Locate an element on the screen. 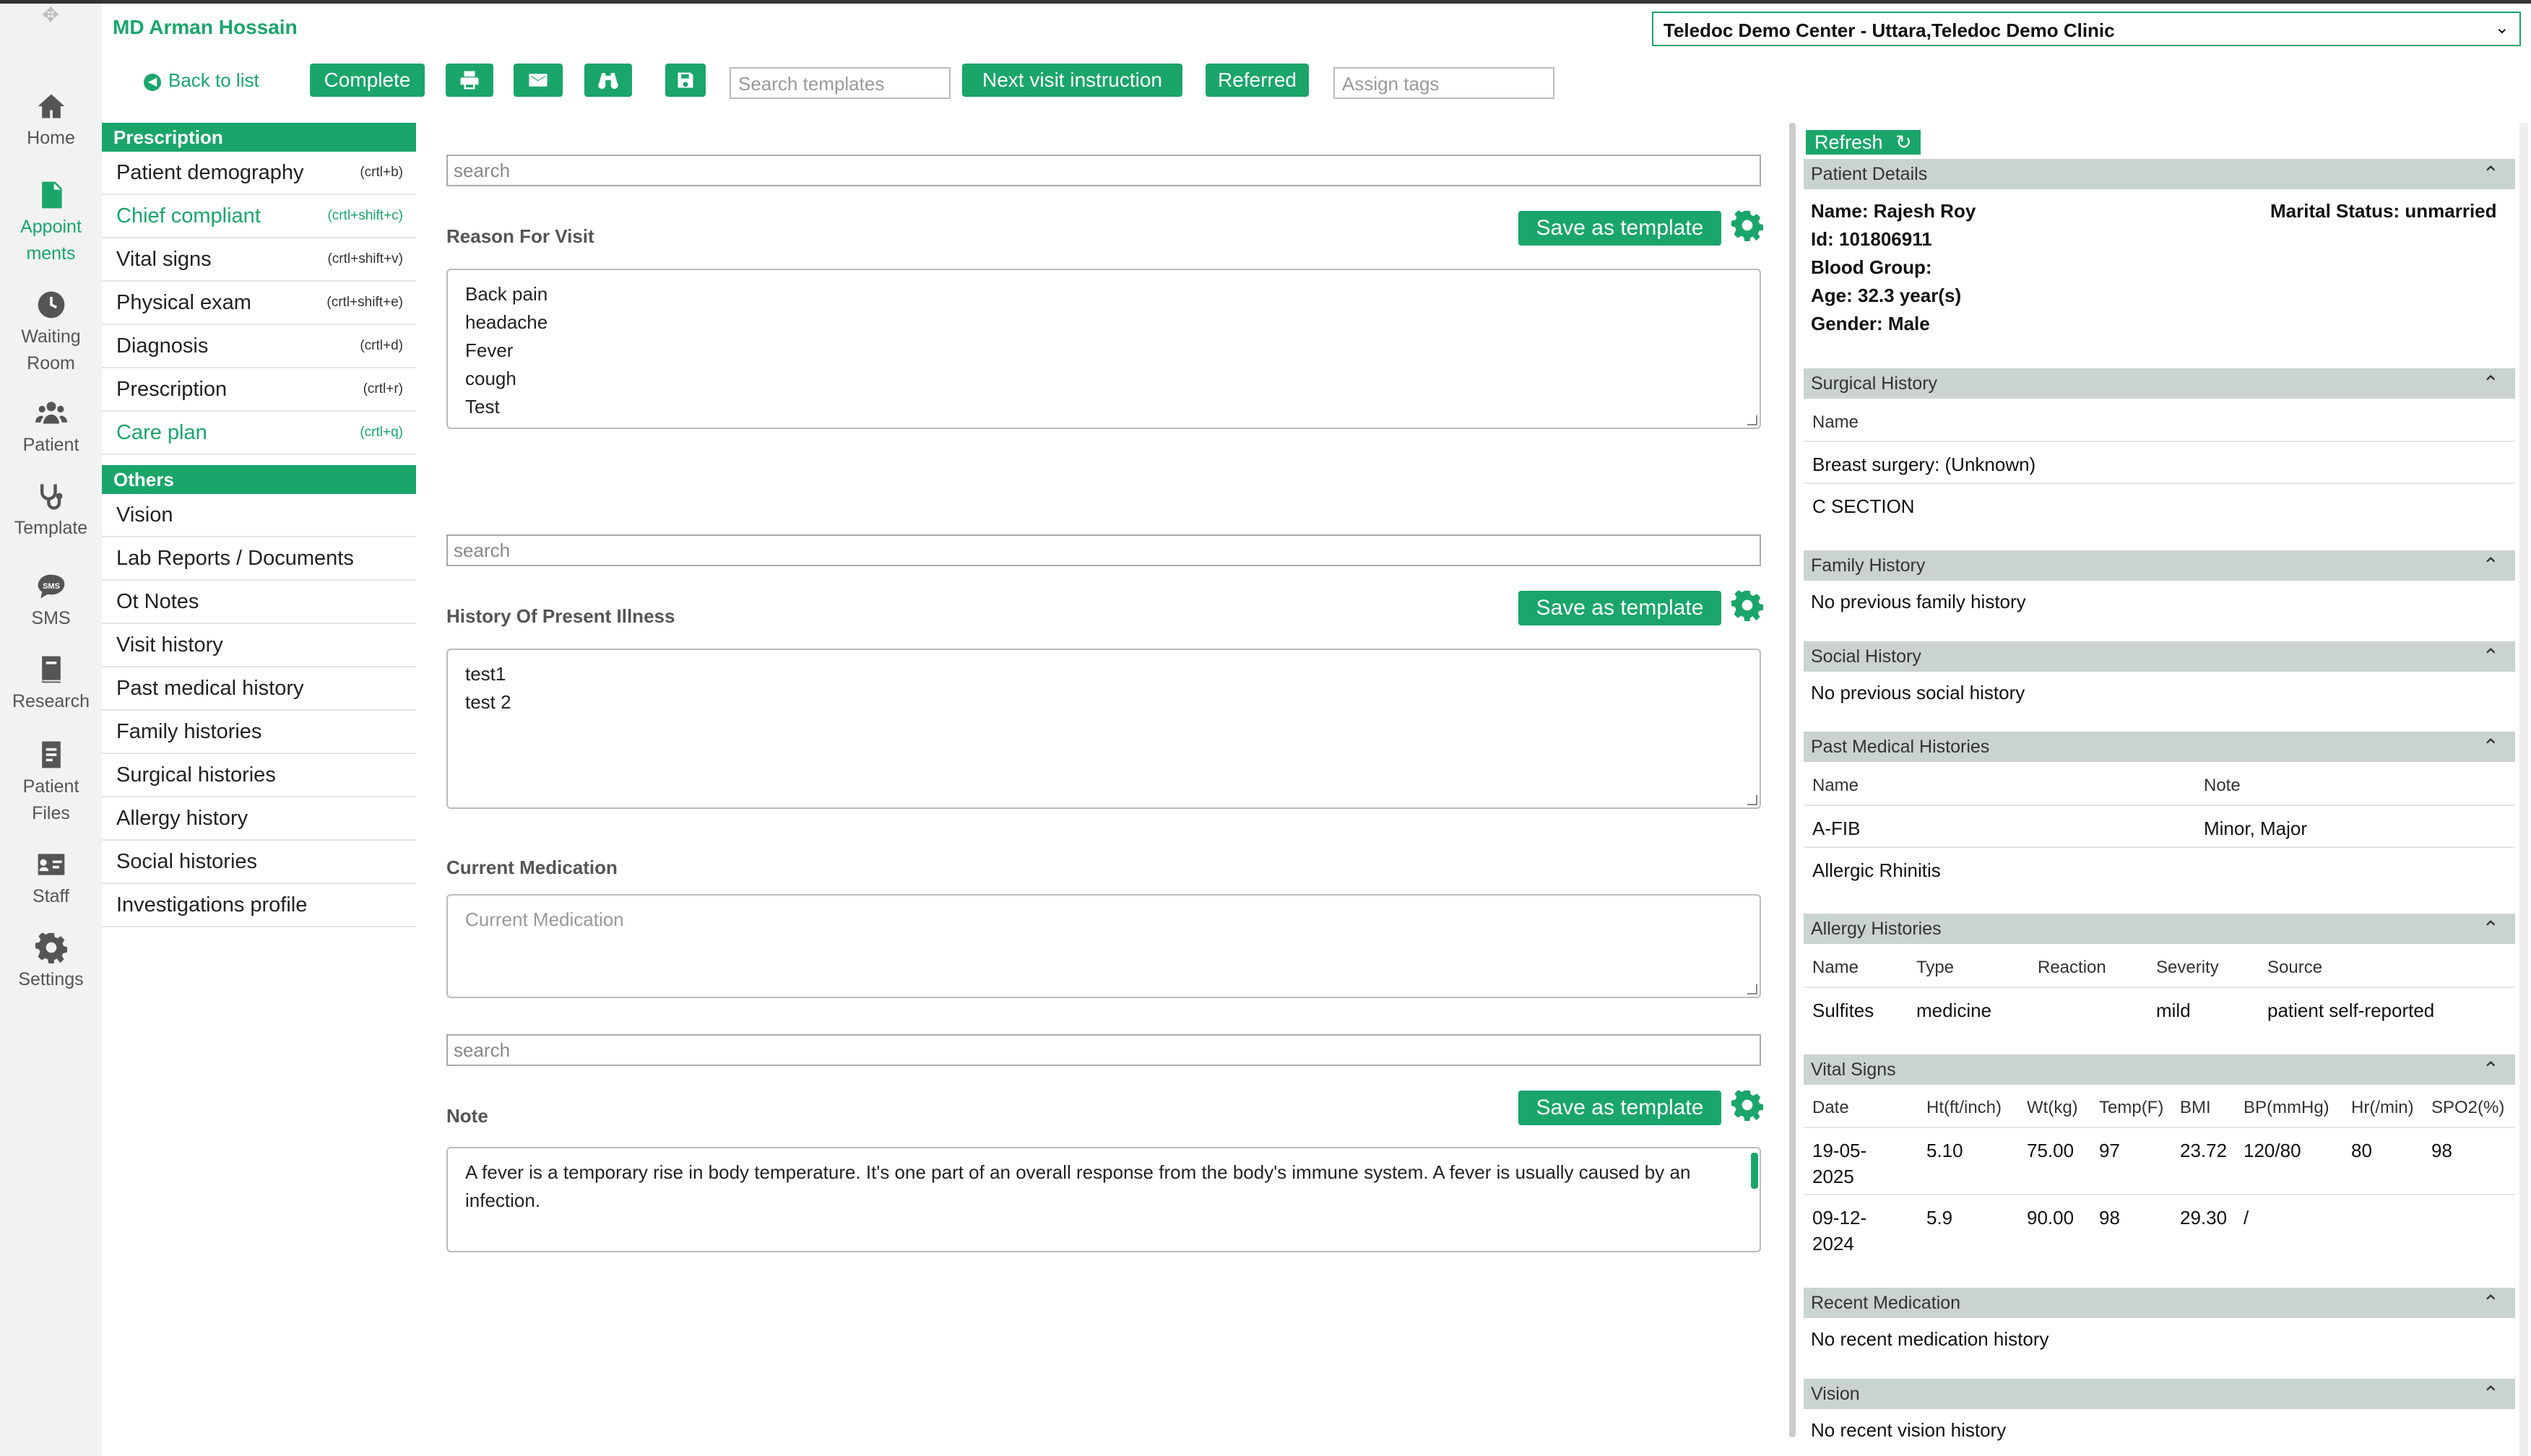  back-to-list-link: ◀ Back to list is located at coordinates (202, 80).